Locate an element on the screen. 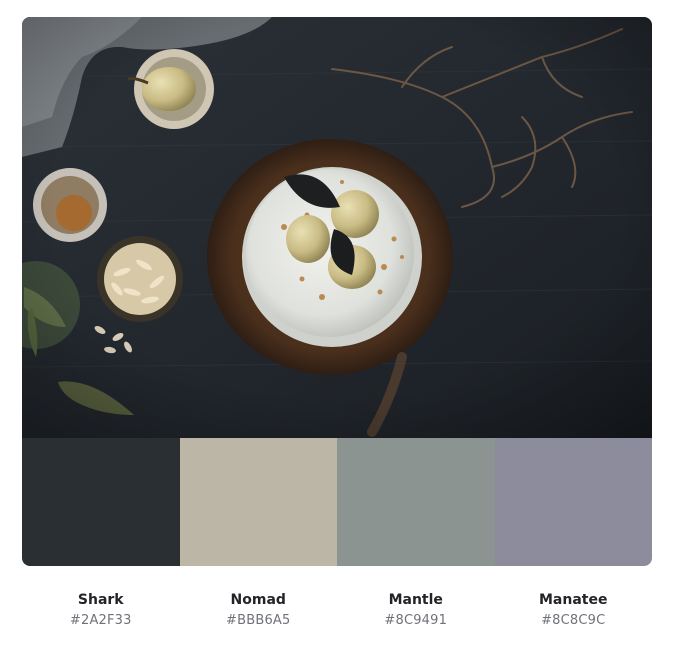 This screenshot has width=677, height=652. swatch-shark is located at coordinates (101, 502).